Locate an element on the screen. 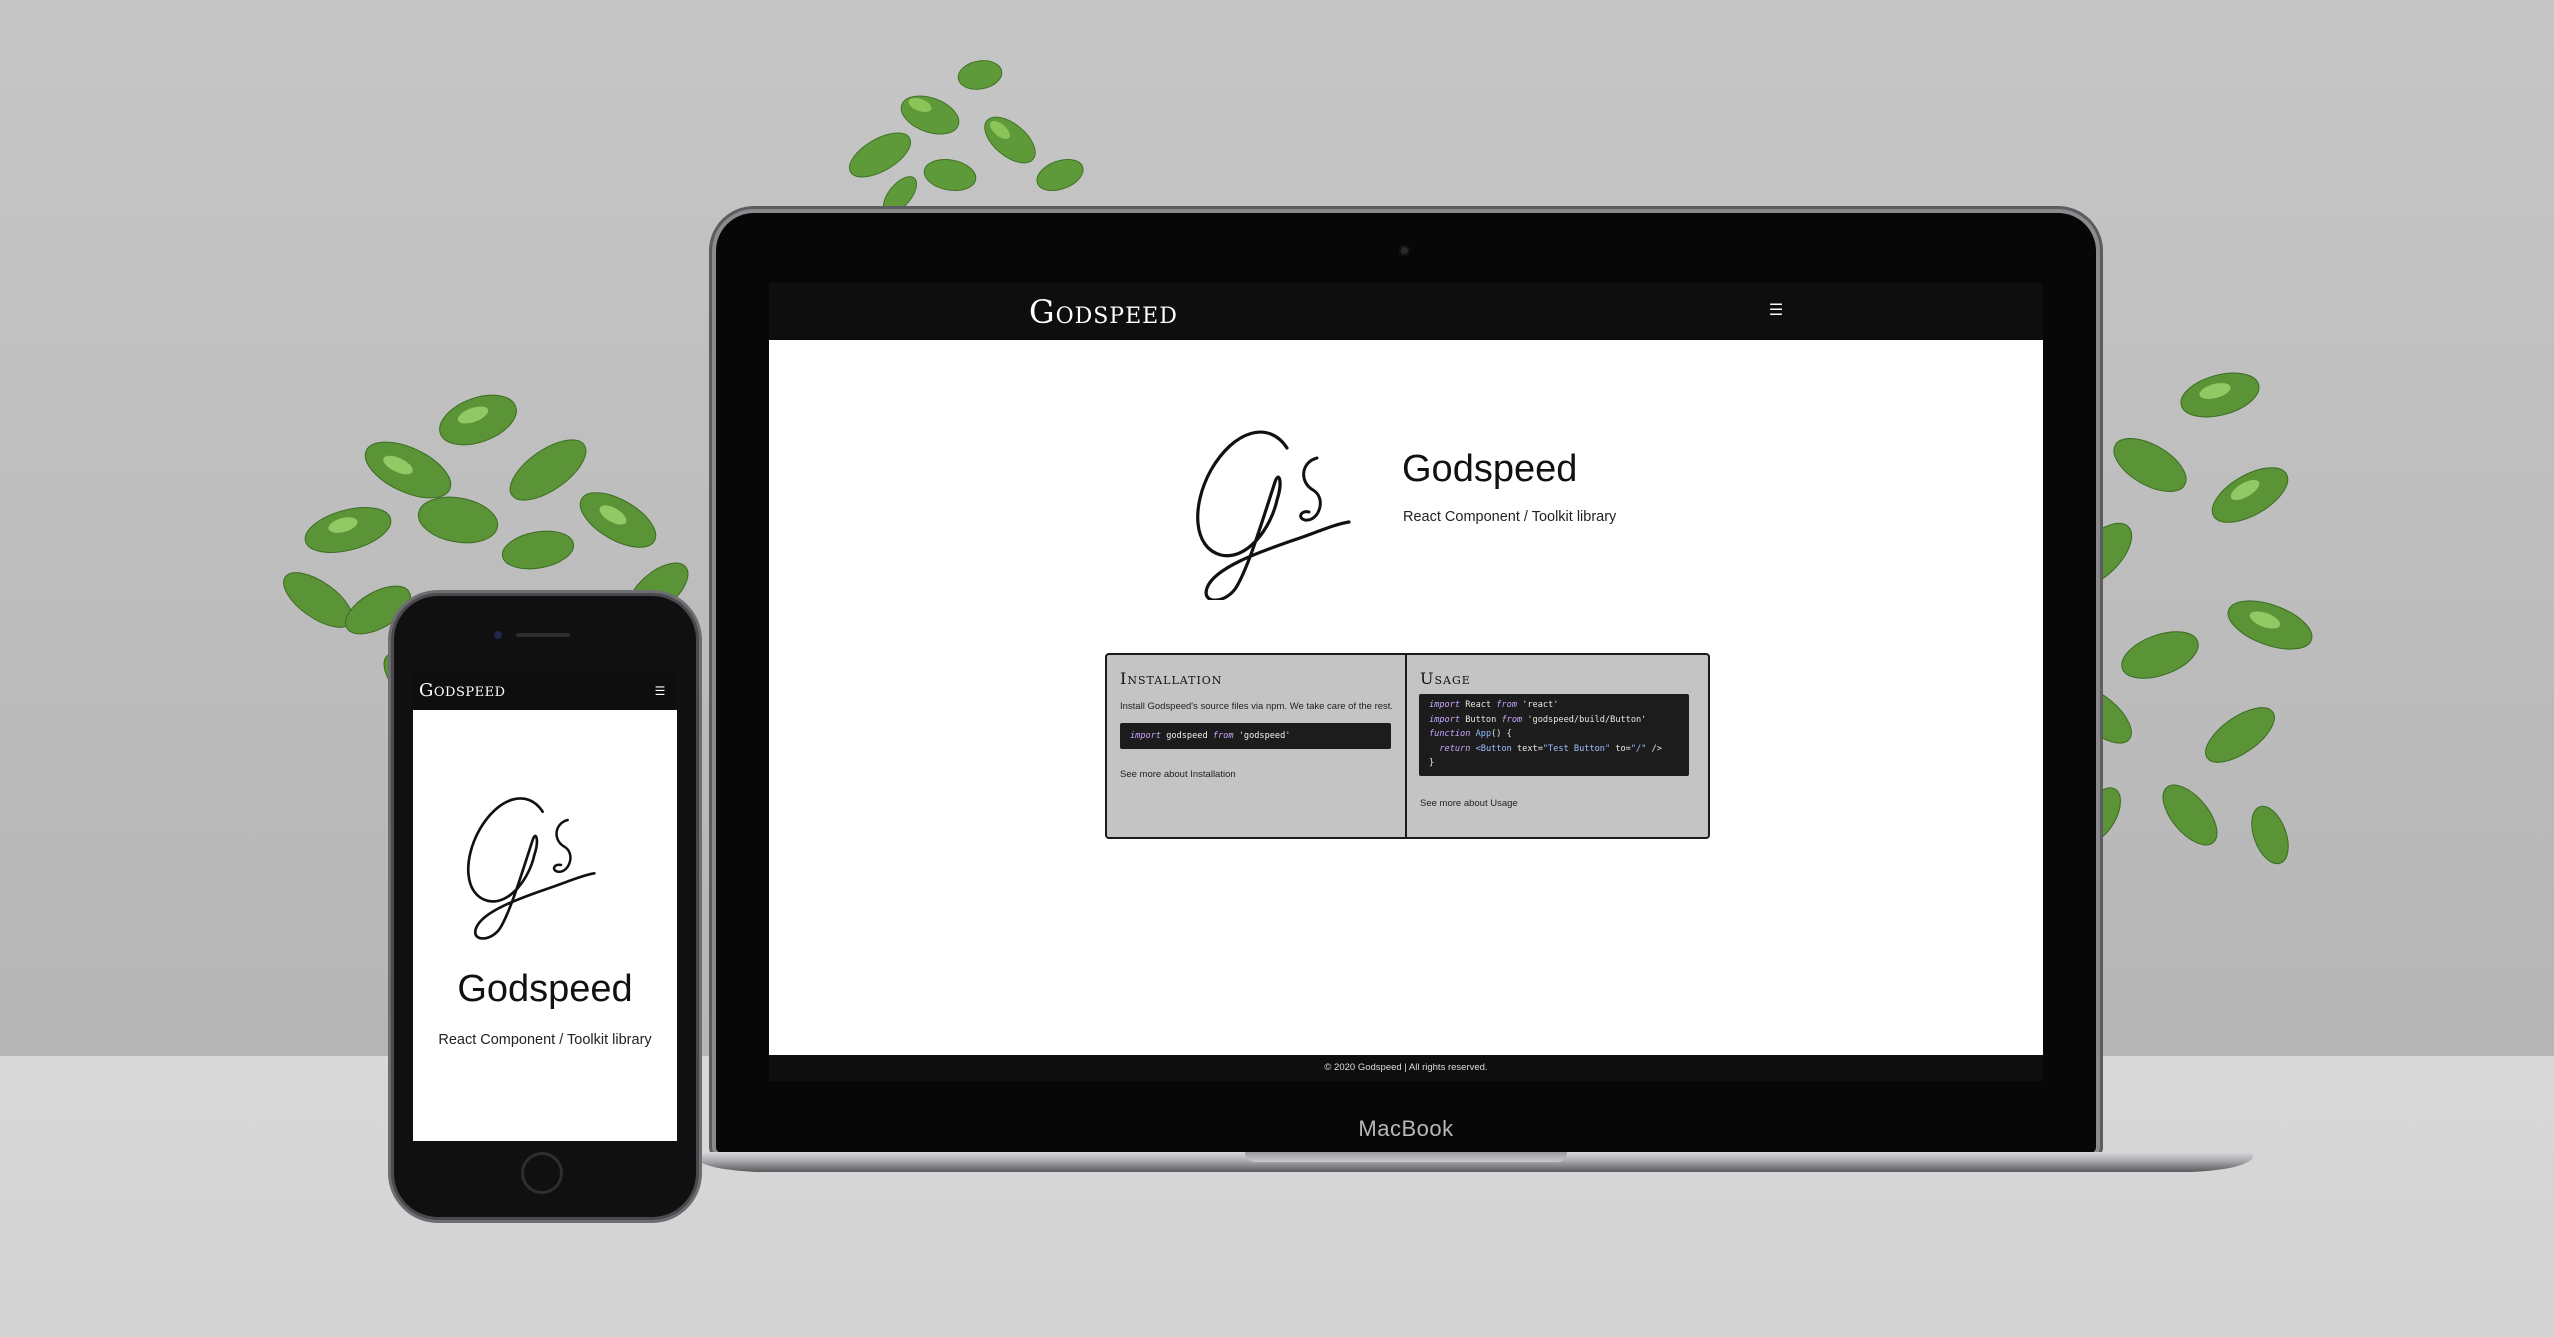 The image size is (2554, 1337). laptop-lid-notch is located at coordinates (1406, 1157).